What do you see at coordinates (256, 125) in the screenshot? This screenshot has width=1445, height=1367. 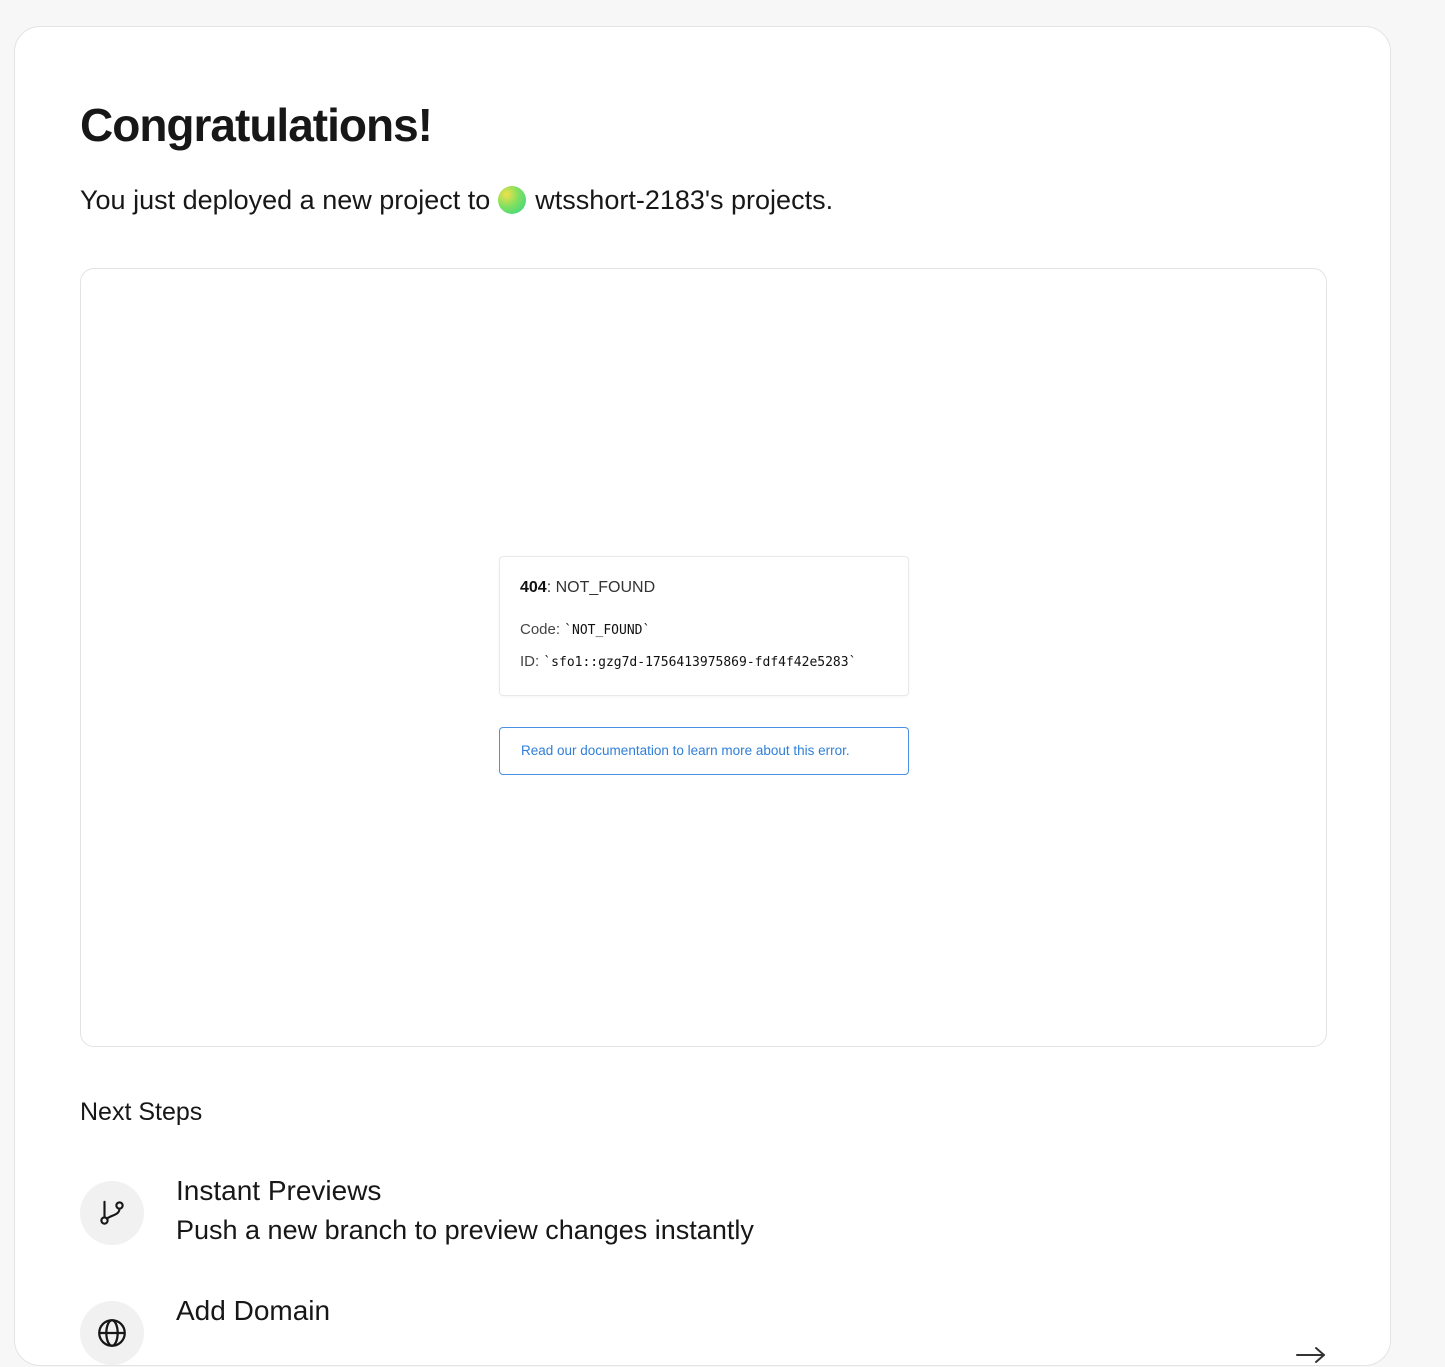 I see `page-title: Congratulations!` at bounding box center [256, 125].